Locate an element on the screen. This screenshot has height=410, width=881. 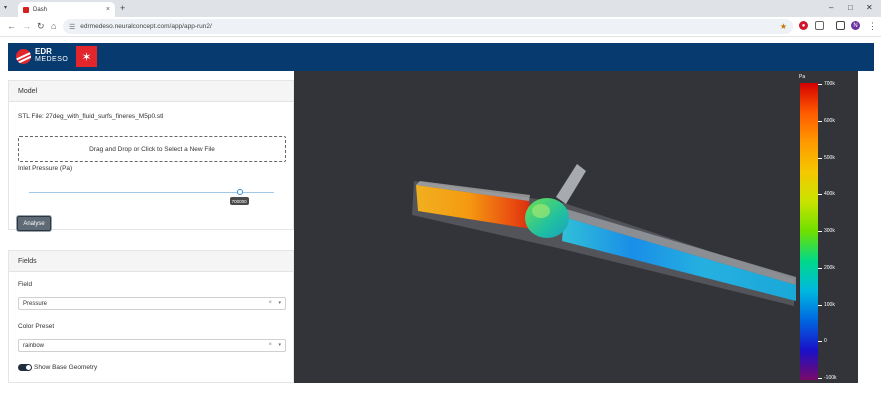
browser-tab-dash: Dash × is located at coordinates (66, 9).